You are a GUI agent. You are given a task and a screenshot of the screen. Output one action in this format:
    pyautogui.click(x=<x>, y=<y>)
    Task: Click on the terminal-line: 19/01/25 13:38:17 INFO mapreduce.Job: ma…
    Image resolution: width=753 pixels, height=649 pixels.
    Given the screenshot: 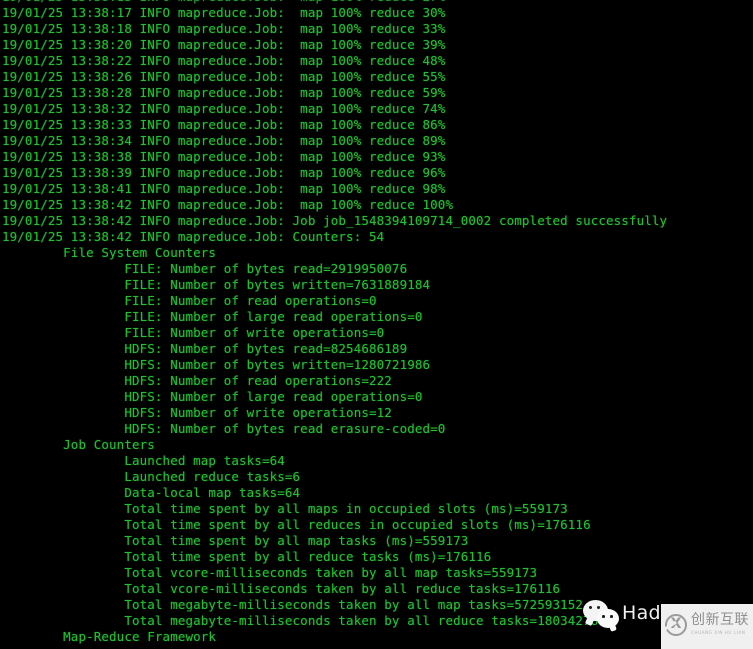 What is the action you would take?
    pyautogui.click(x=224, y=12)
    